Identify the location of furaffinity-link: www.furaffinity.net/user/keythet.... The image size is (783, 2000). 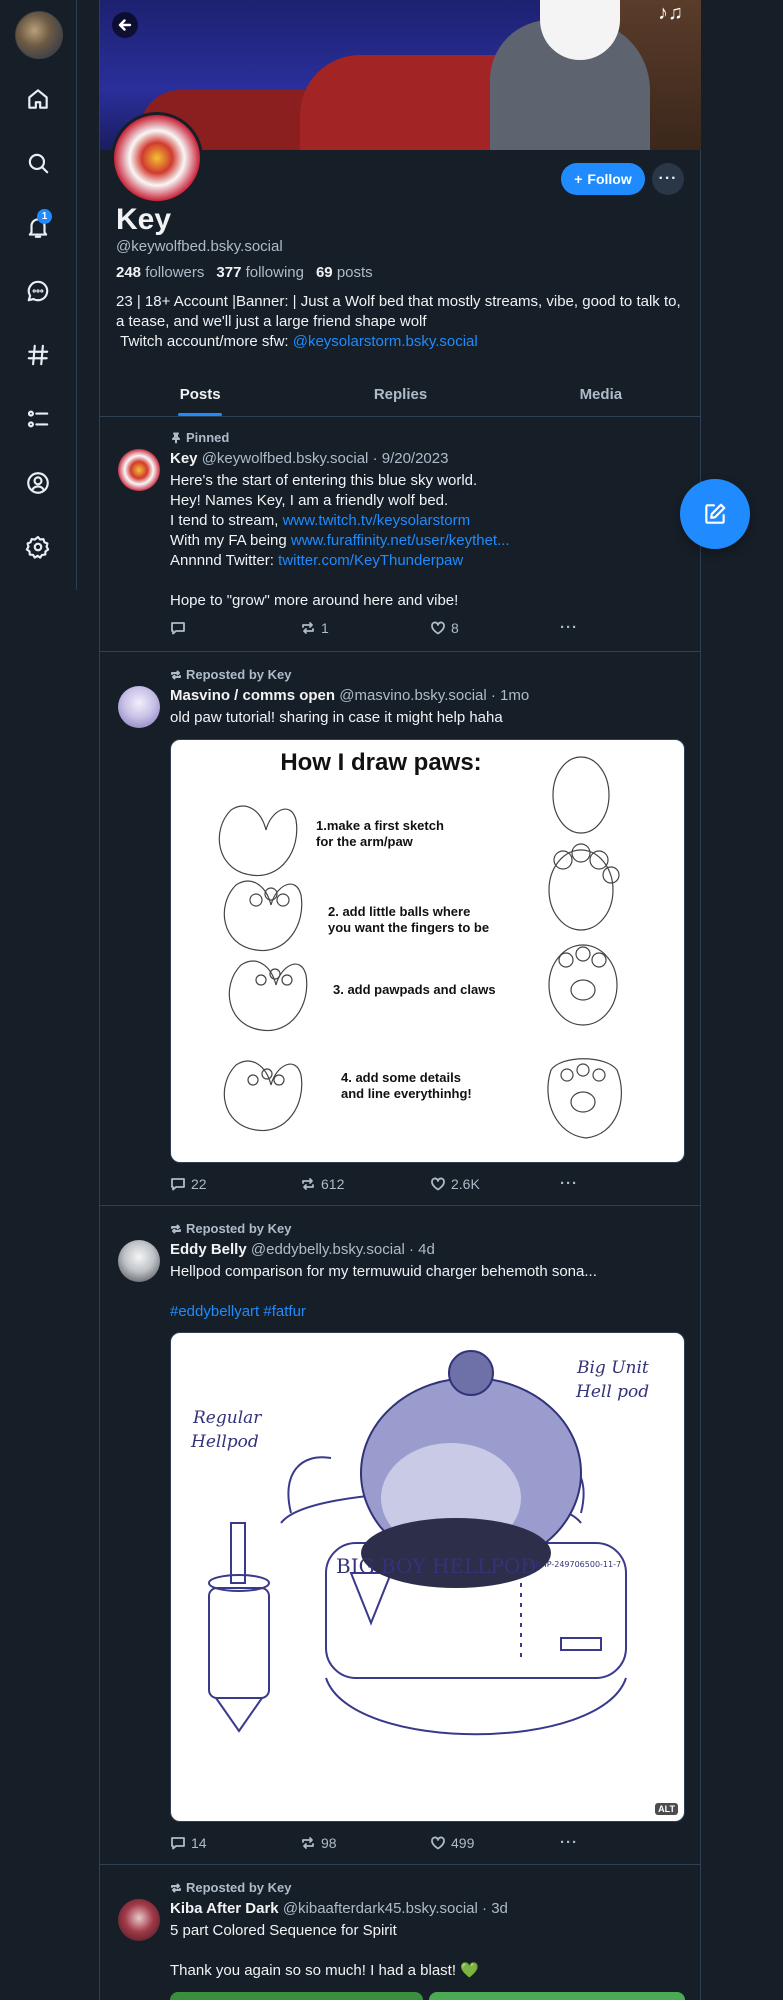
(400, 540).